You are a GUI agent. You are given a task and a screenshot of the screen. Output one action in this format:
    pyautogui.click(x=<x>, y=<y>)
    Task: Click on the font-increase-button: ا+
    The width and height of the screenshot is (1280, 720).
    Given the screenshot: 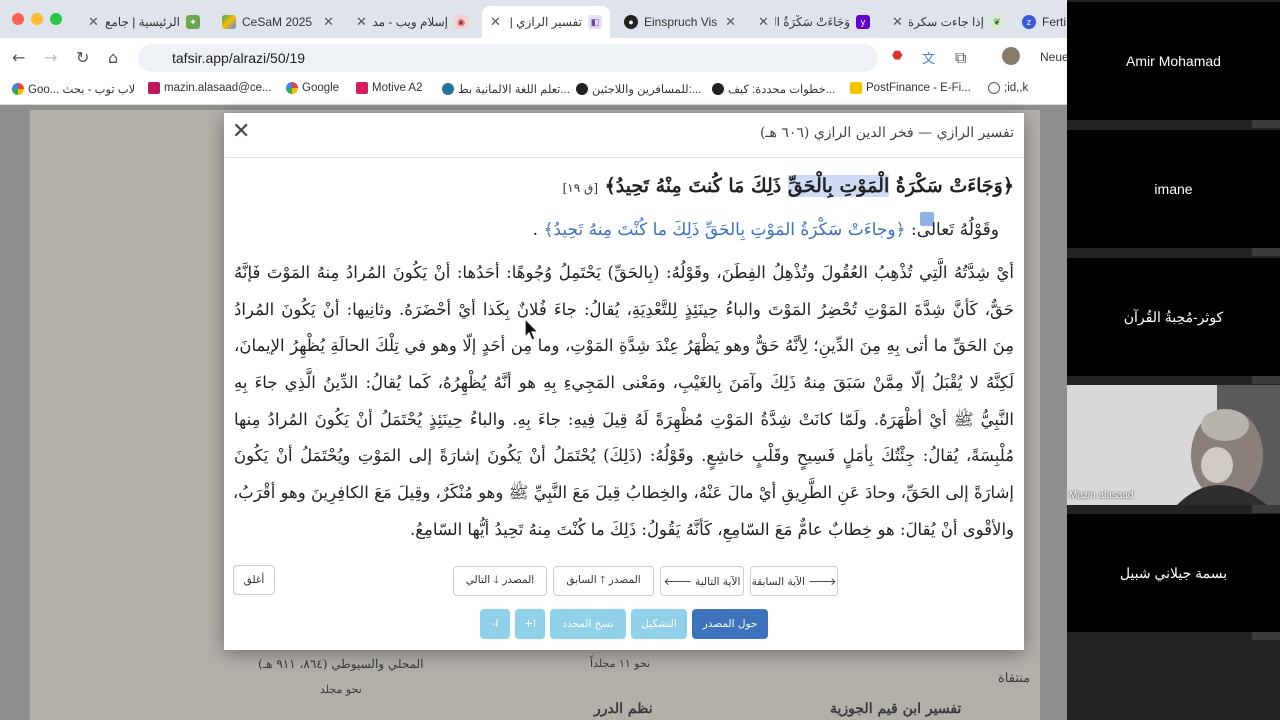 What is the action you would take?
    pyautogui.click(x=530, y=624)
    